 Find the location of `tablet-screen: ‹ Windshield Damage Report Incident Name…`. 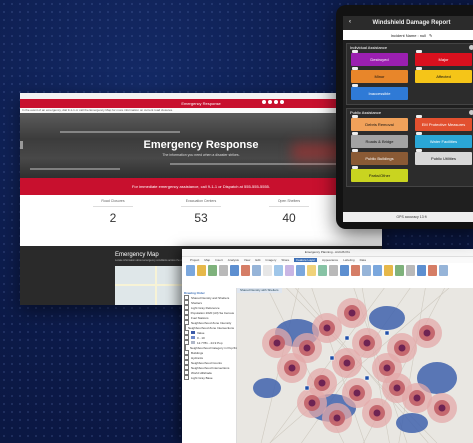

tablet-screen: ‹ Windshield Damage Report Incident Name… is located at coordinates (408, 119).